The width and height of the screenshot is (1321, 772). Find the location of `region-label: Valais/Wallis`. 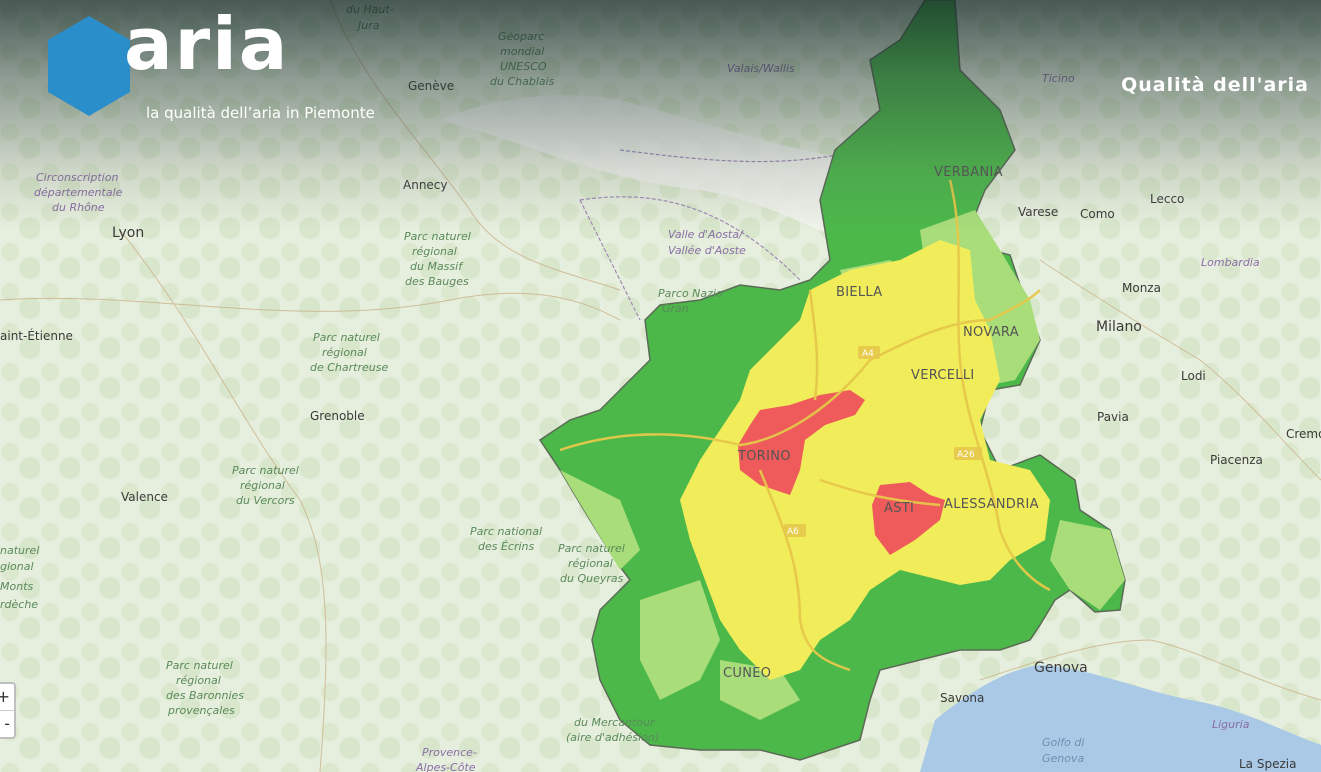

region-label: Valais/Wallis is located at coordinates (761, 68).